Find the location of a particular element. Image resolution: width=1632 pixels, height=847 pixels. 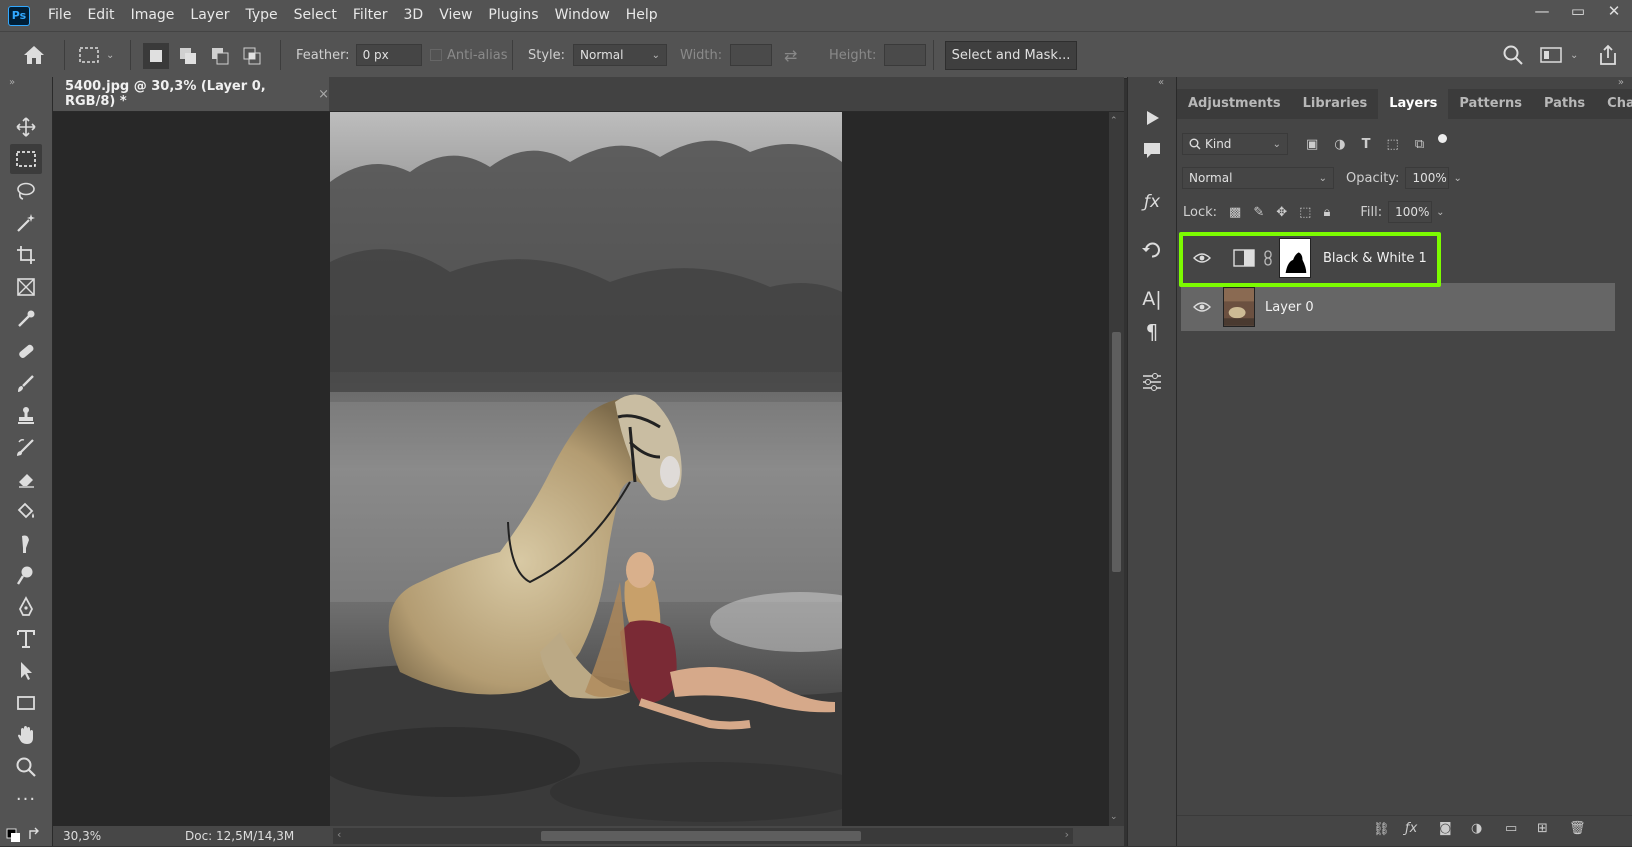

filter-pixel-icon: ▣ is located at coordinates (1312, 144).